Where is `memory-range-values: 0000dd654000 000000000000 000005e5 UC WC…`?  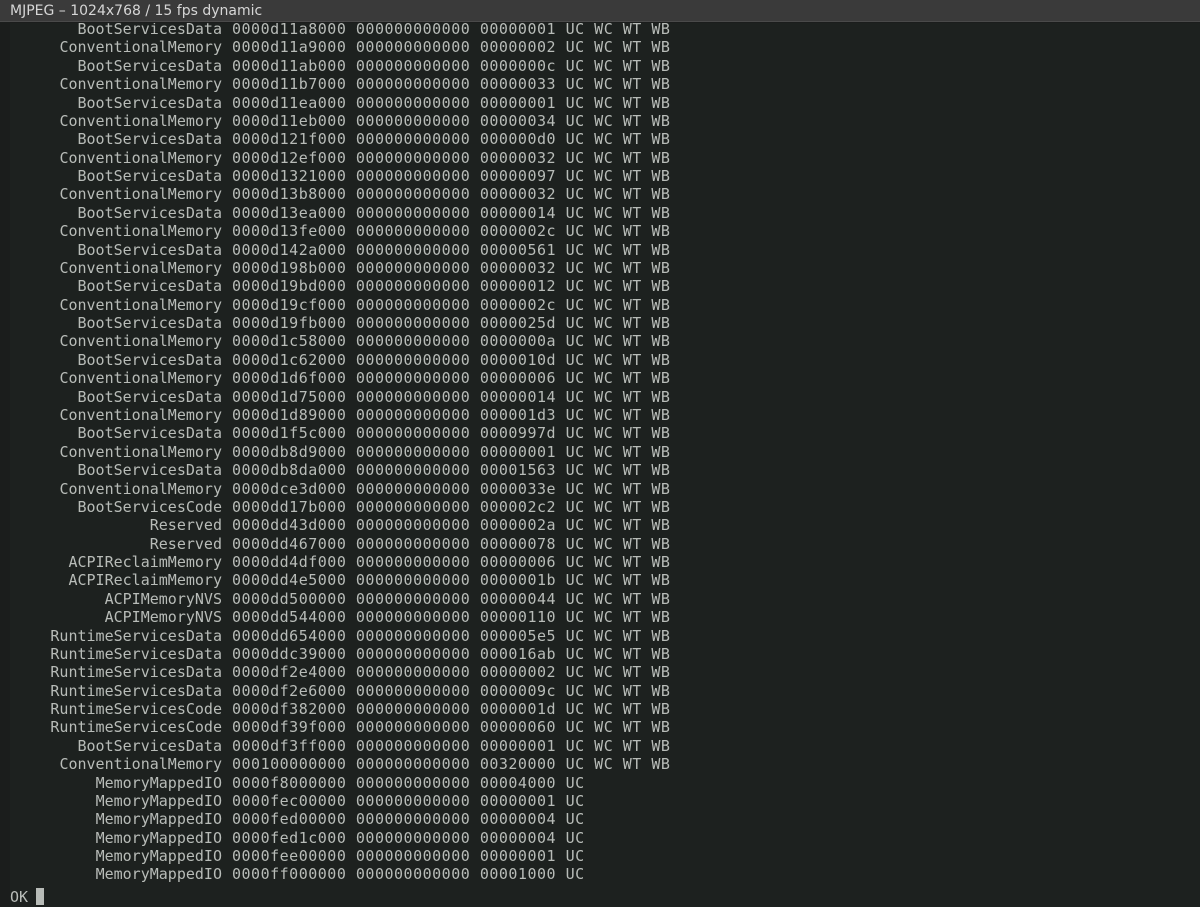
memory-range-values: 0000dd654000 000000000000 000005e5 UC WC… is located at coordinates (451, 636).